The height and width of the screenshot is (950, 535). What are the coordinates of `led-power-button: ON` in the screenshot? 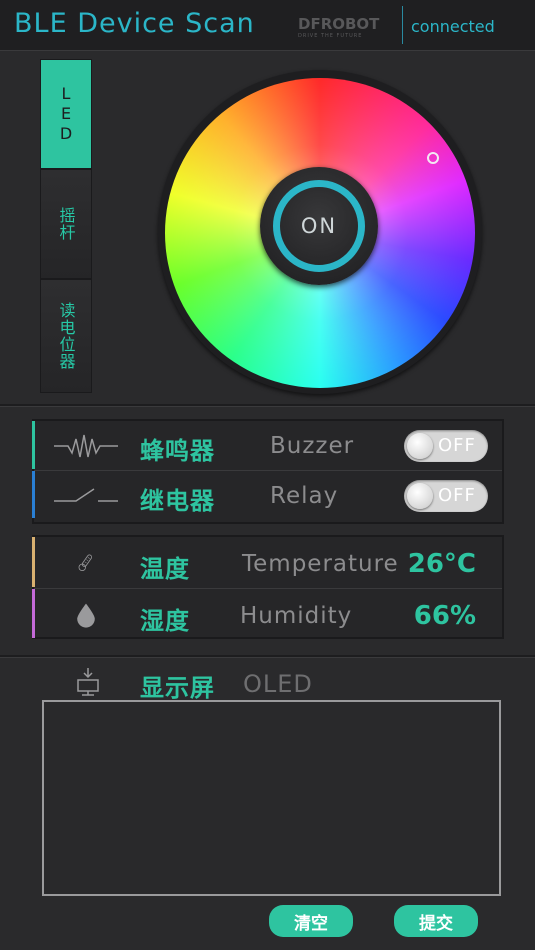 It's located at (319, 226).